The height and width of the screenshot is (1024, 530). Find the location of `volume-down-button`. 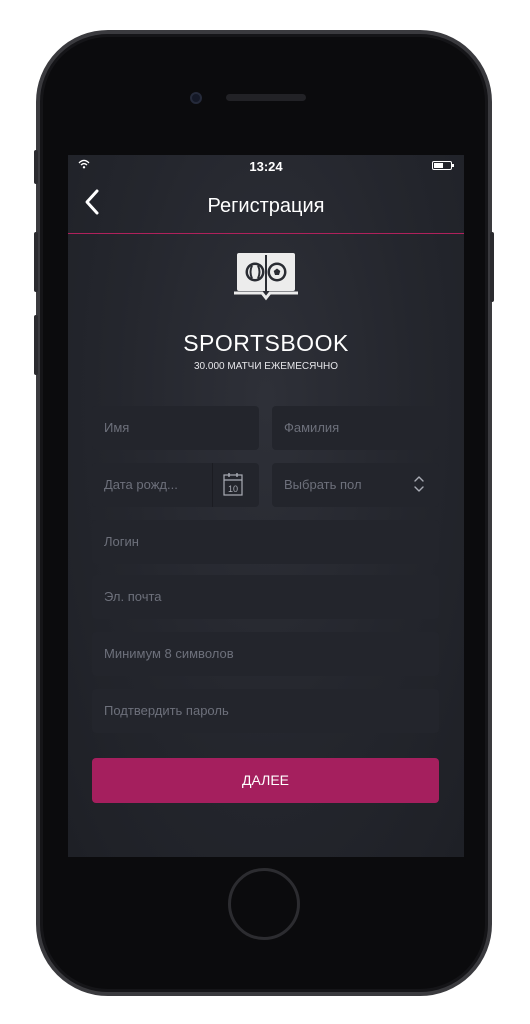

volume-down-button is located at coordinates (36, 345).